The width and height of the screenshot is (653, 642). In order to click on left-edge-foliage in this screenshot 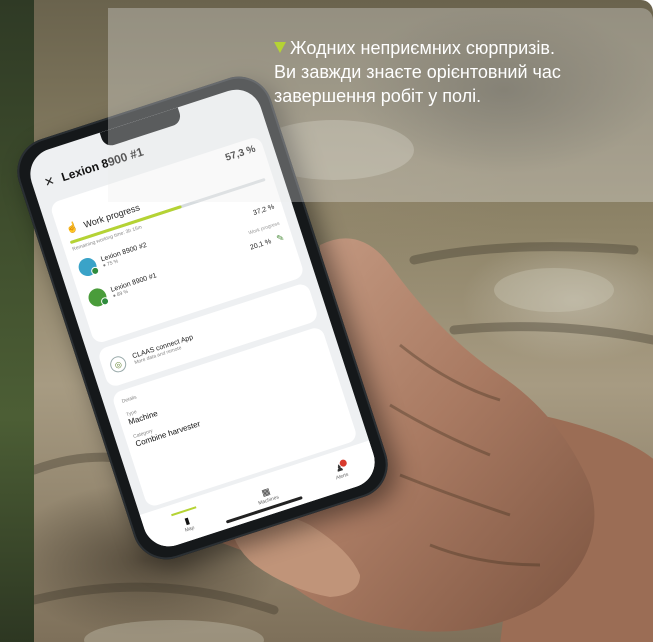, I will do `click(17, 321)`.